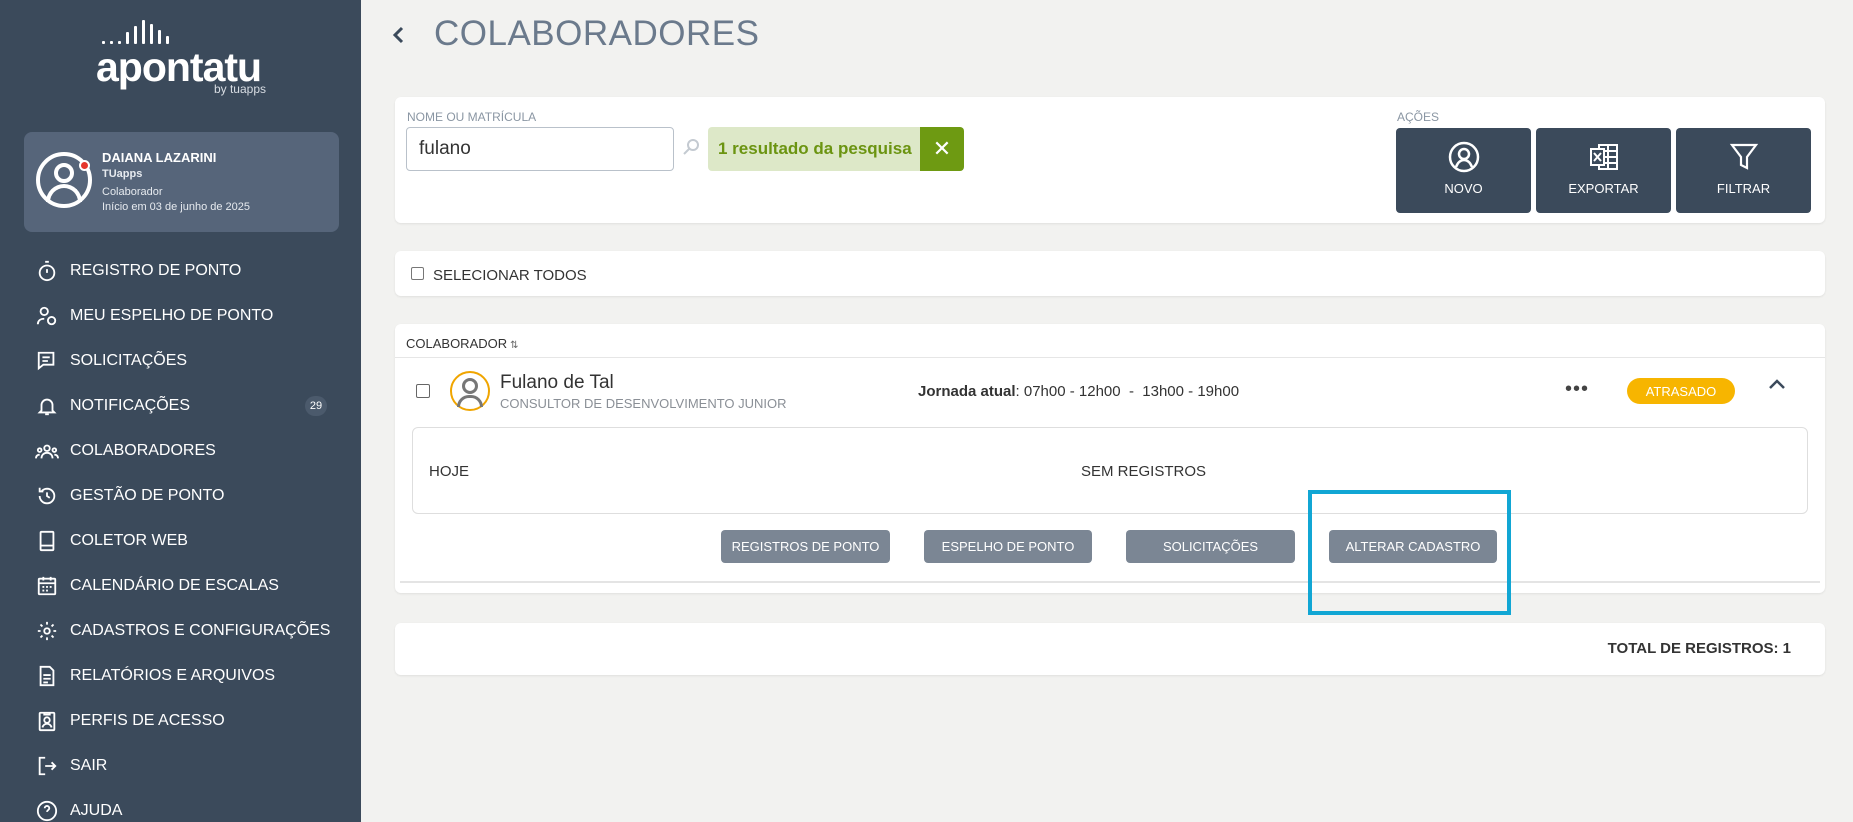 This screenshot has width=1853, height=822. I want to click on schedule-label: Jornada atual, so click(967, 391).